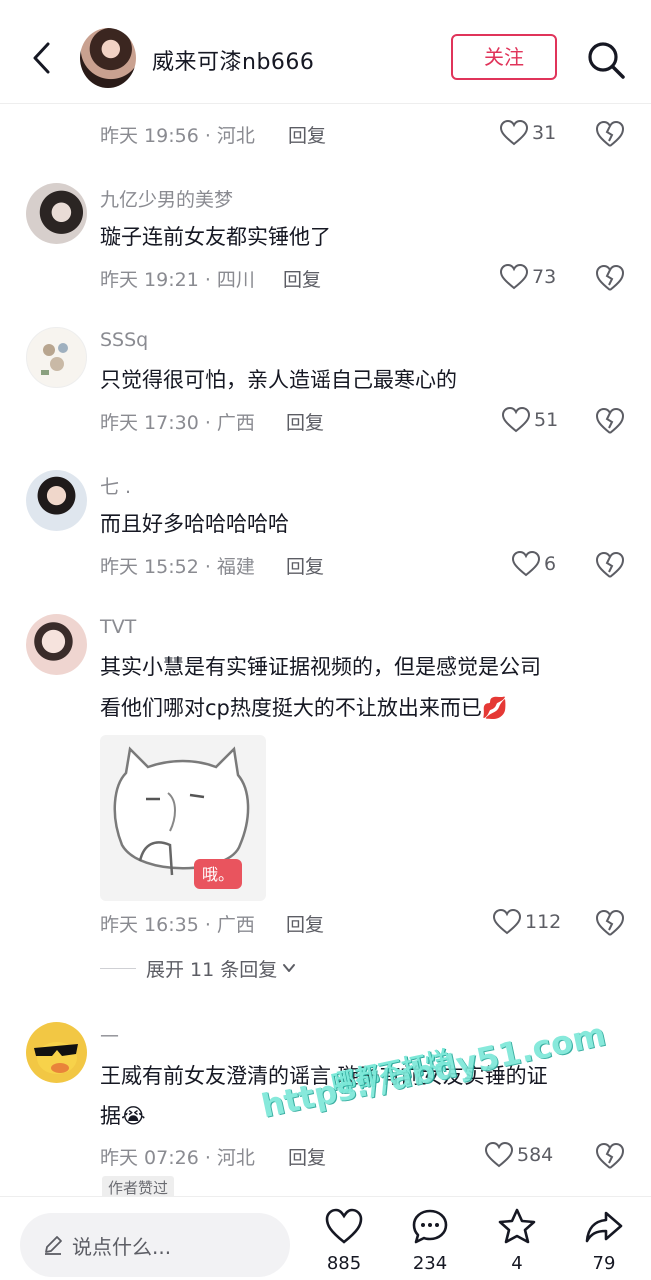 The image size is (651, 1280). What do you see at coordinates (133, 1116) in the screenshot?
I see `crying-emoji: 😭` at bounding box center [133, 1116].